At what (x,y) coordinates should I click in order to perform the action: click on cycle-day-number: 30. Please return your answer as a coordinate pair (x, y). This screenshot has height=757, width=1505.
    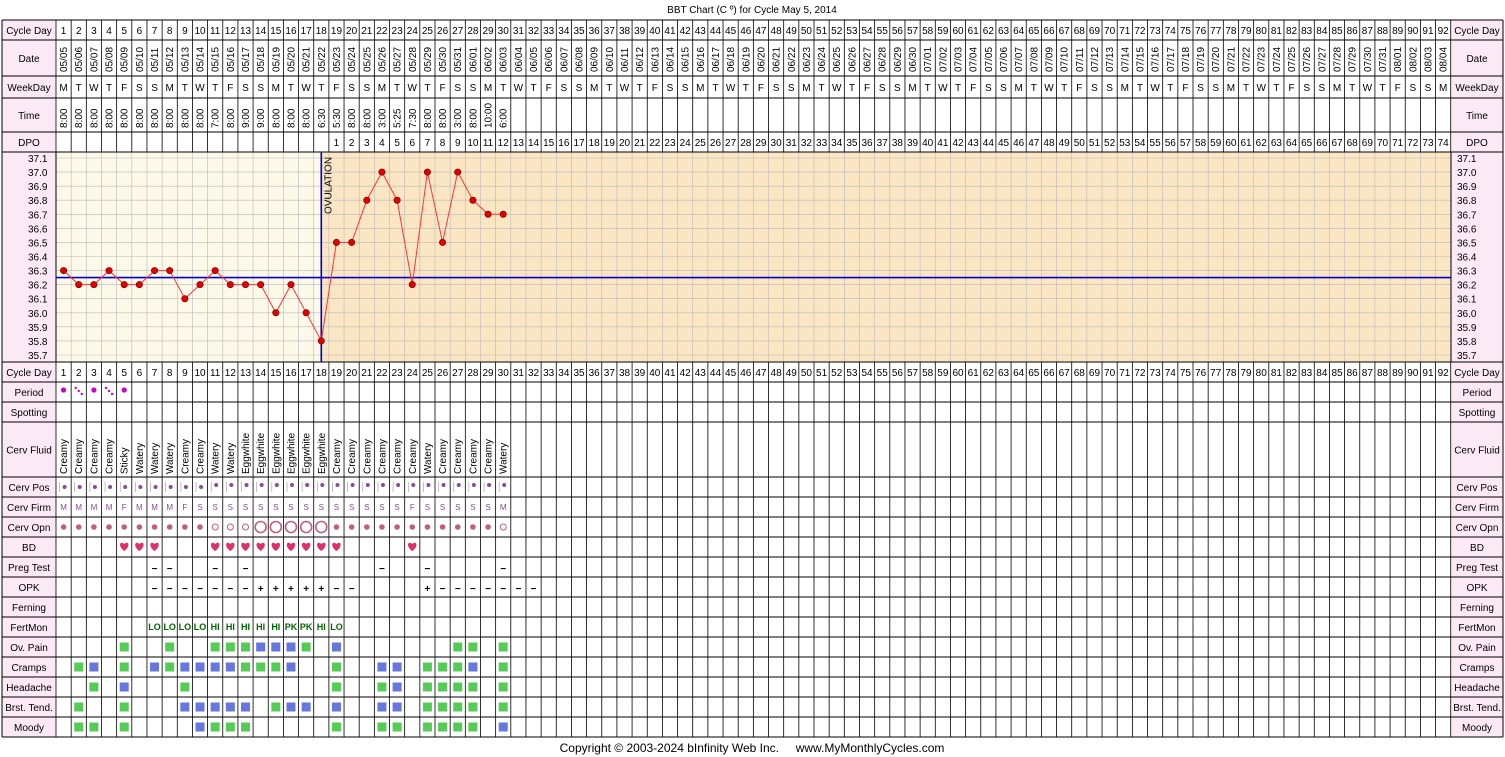
    Looking at the image, I should click on (504, 31).